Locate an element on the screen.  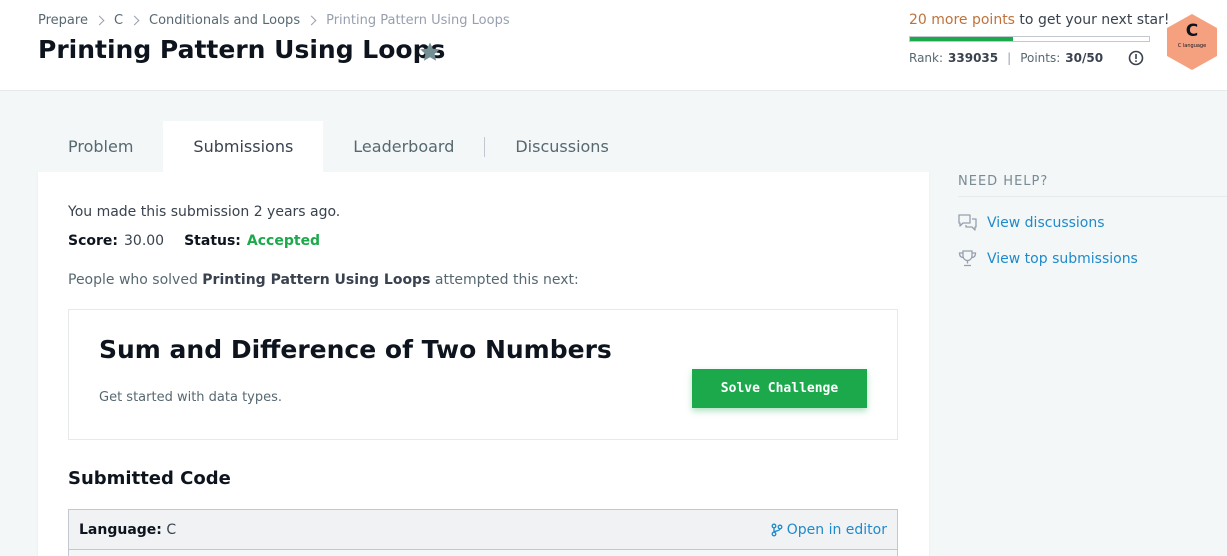
code-header: Language: C Open in editor is located at coordinates (483, 530).